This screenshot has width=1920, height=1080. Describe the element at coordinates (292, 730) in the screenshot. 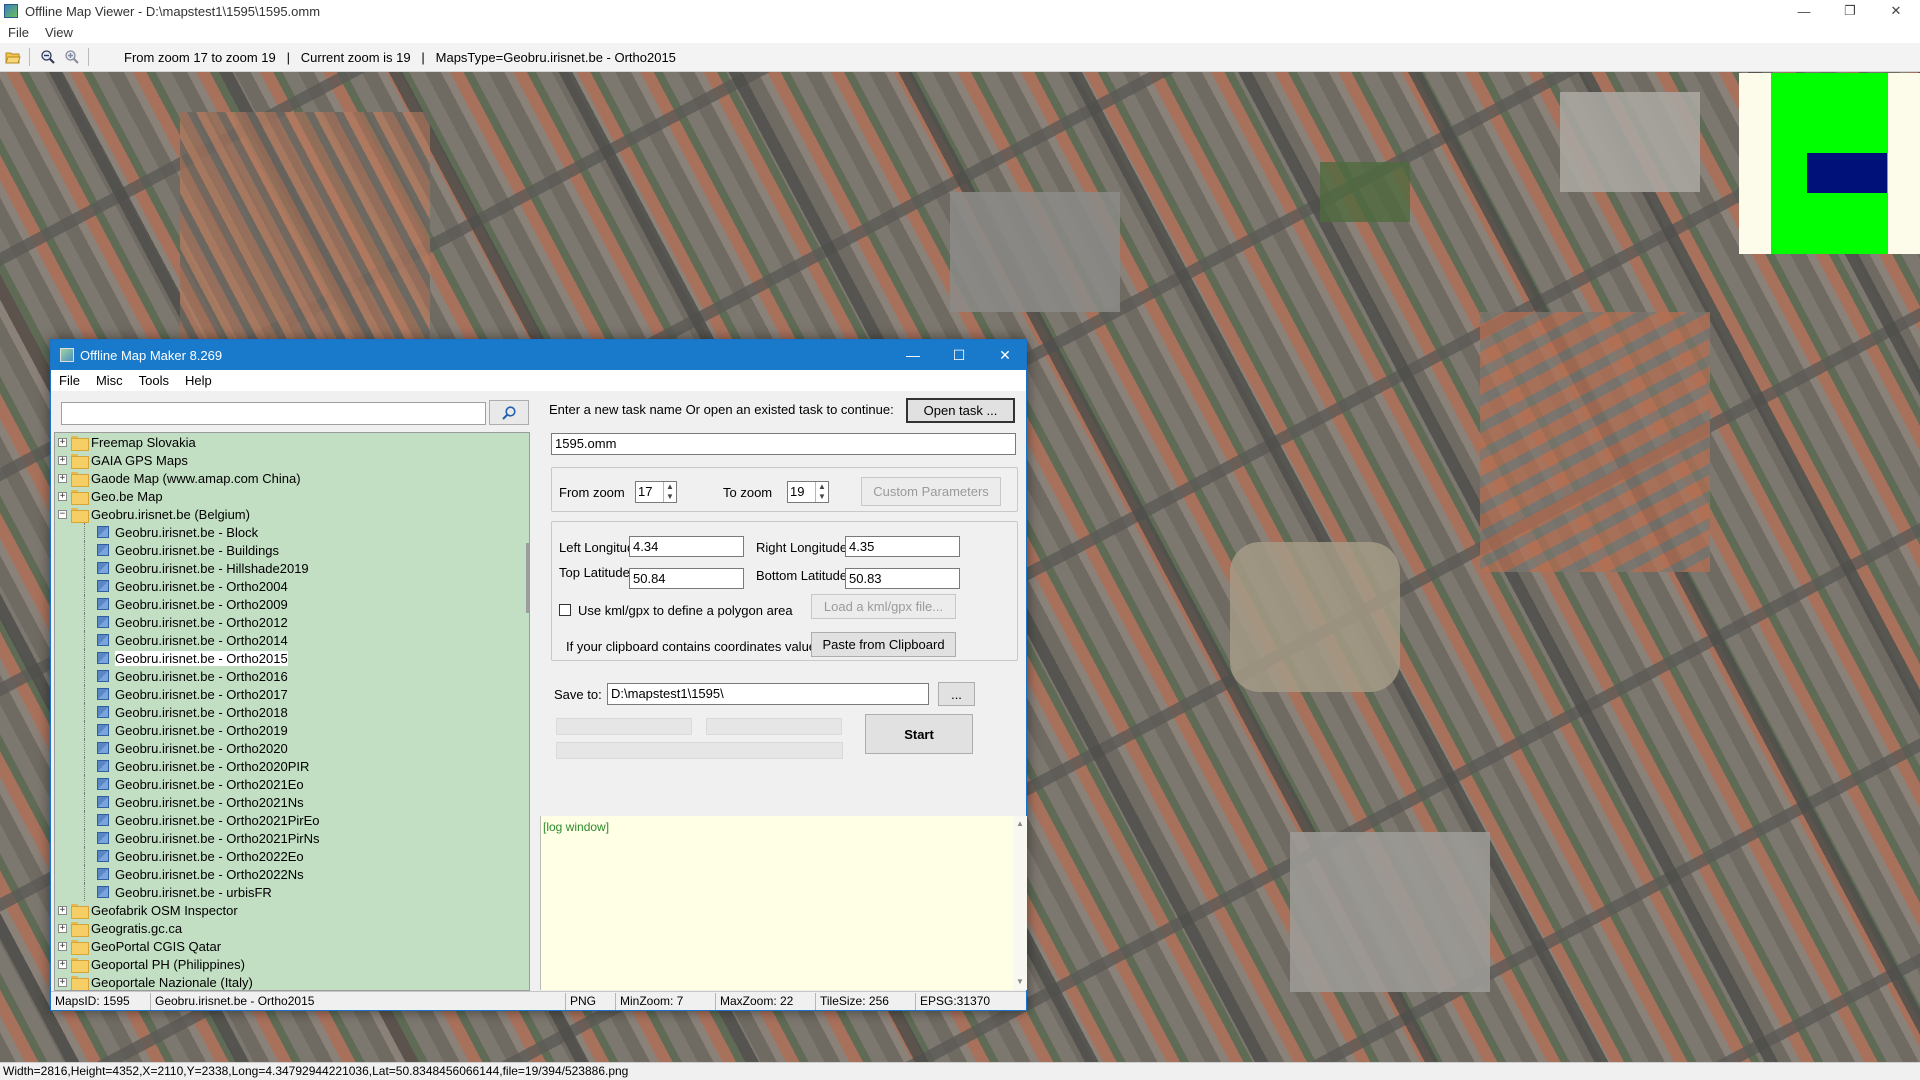

I see `tree-child-map: Geobru.irisnet.be - Ortho2019` at that location.